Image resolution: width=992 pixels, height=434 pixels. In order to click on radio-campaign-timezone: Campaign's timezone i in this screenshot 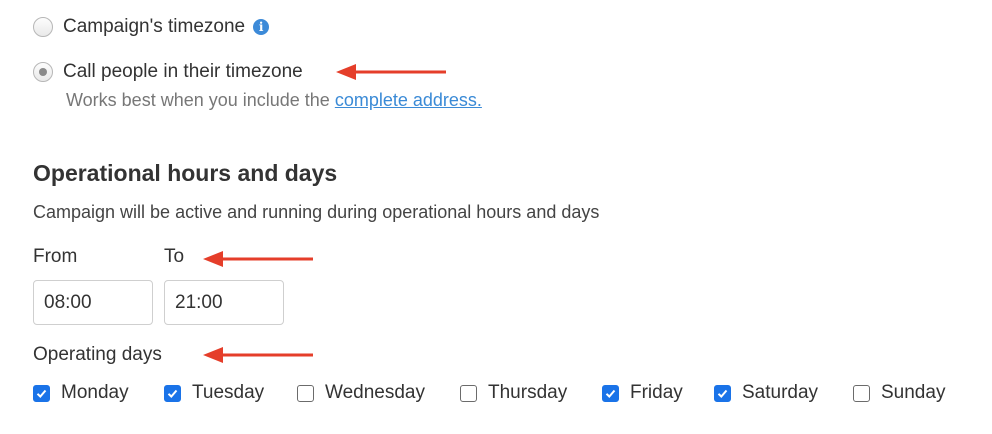, I will do `click(151, 27)`.